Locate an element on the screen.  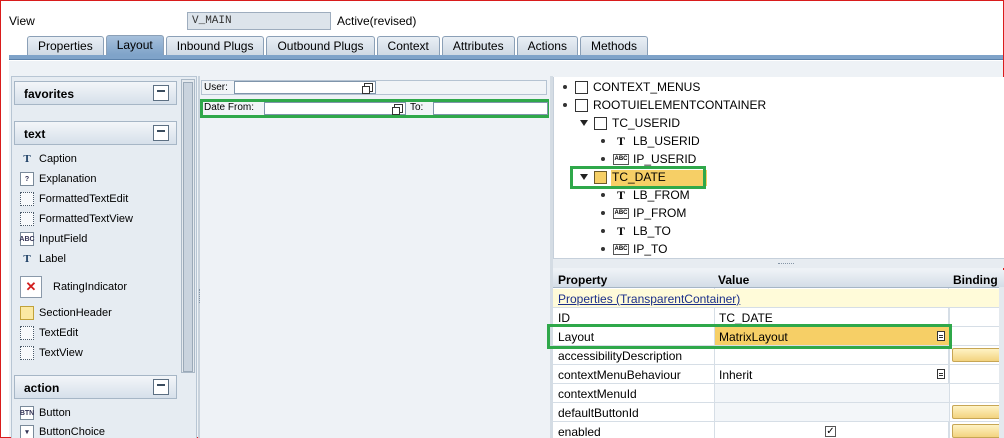
palette-item-label: Label is located at coordinates (52, 259).